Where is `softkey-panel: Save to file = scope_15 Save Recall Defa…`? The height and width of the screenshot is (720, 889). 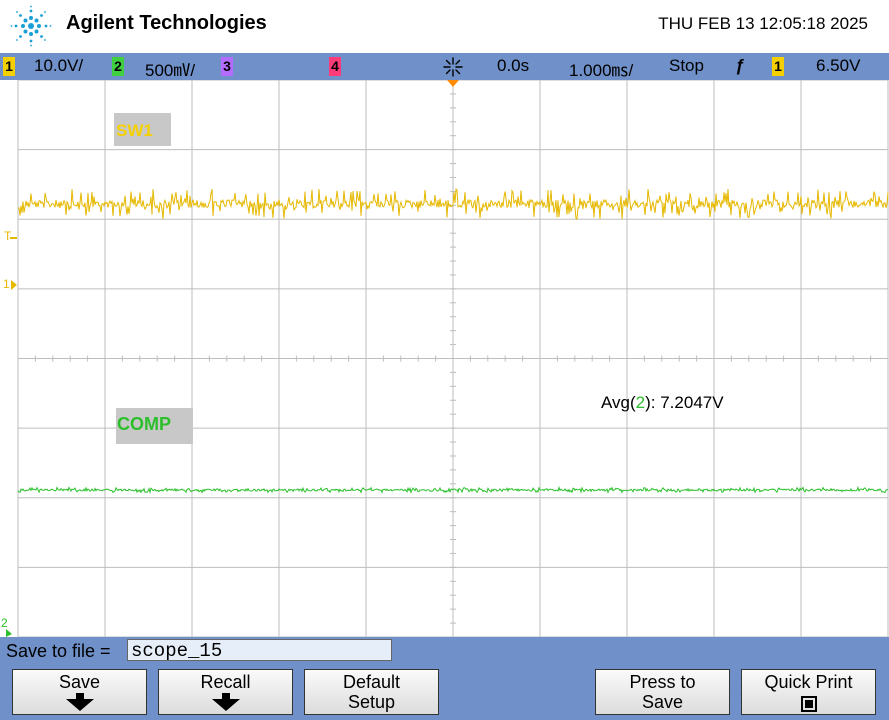 softkey-panel: Save to file = scope_15 Save Recall Defa… is located at coordinates (444, 678).